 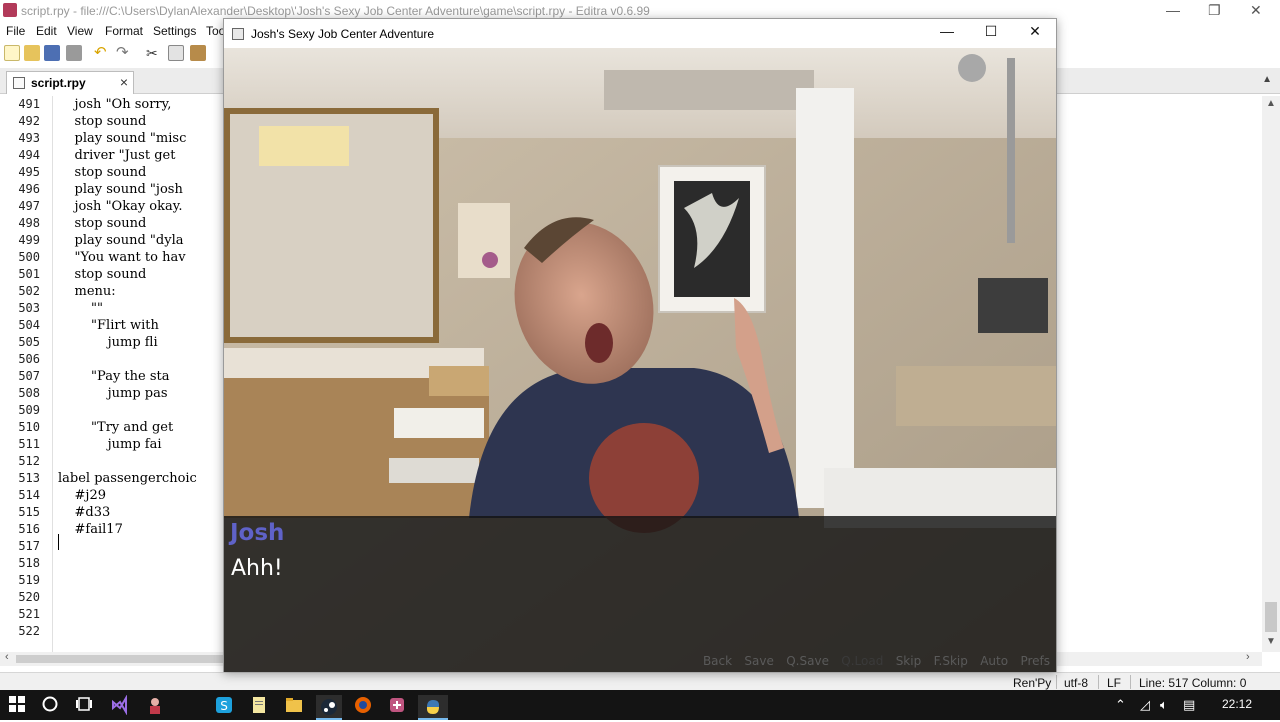 I want to click on taskbar-clock: 22:12, so click(x=1237, y=704).